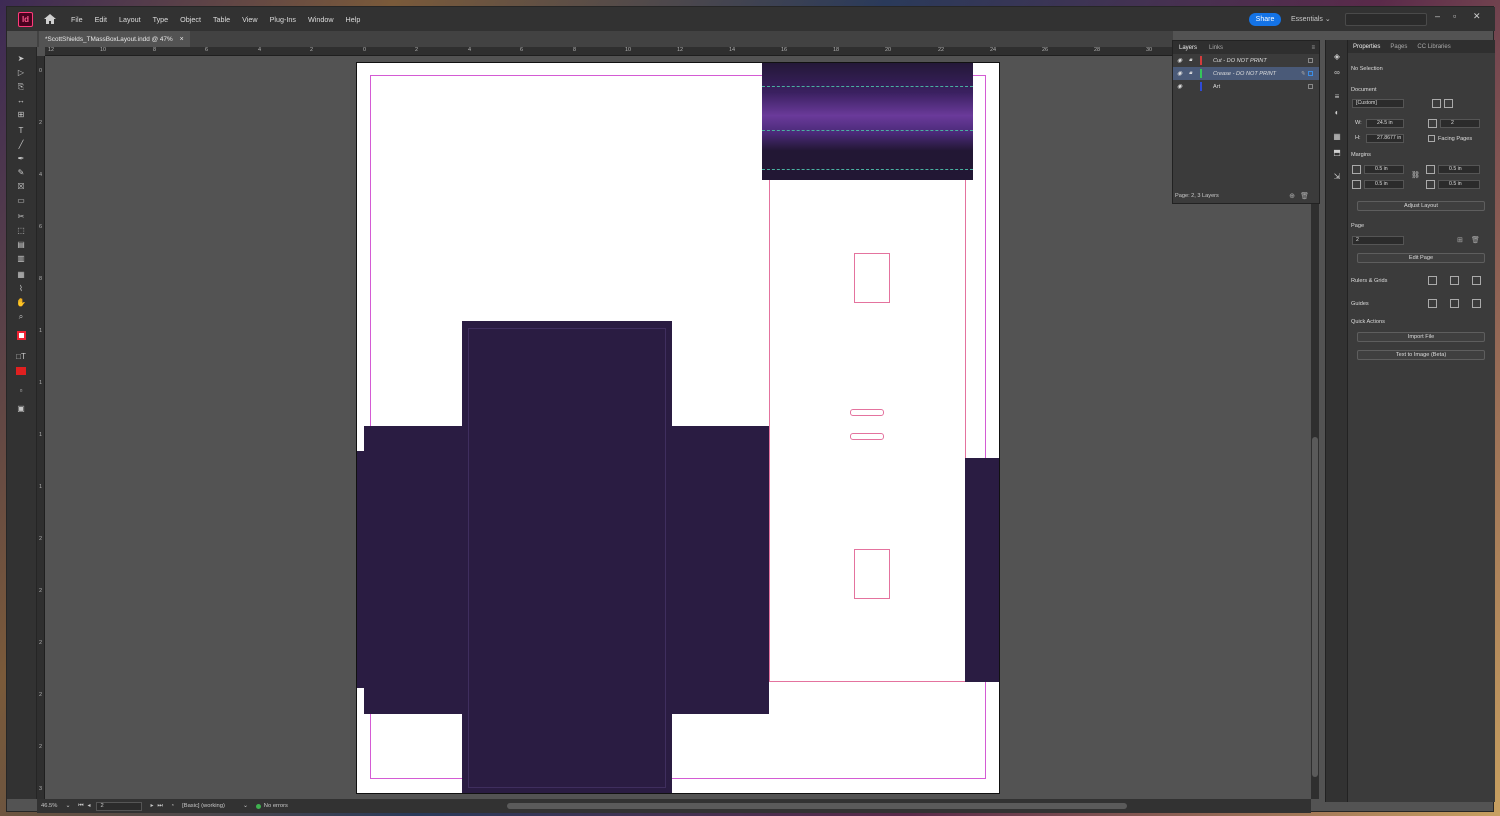 The height and width of the screenshot is (816, 1500). What do you see at coordinates (21, 274) in the screenshot?
I see `note-tool-icon: ▦` at bounding box center [21, 274].